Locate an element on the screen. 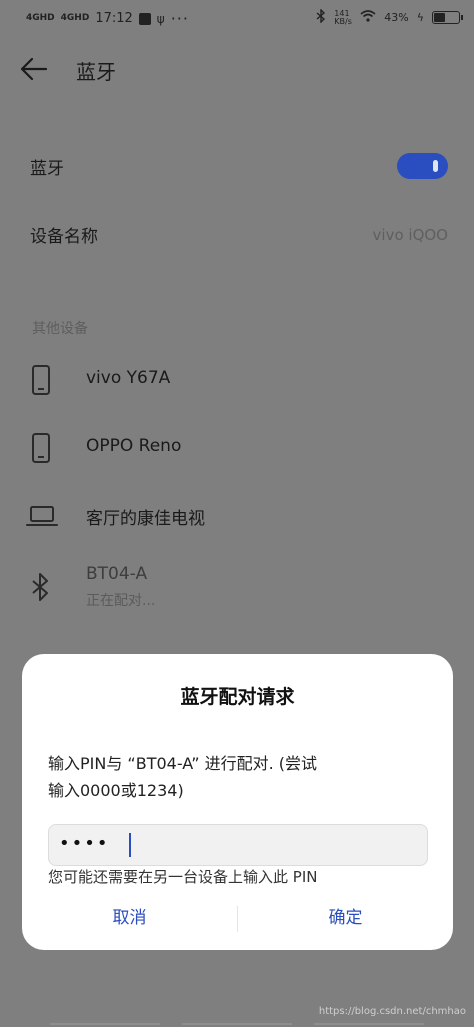 The width and height of the screenshot is (474, 1027). watermark: https://blog.csdn.net/chmhao is located at coordinates (392, 1011).